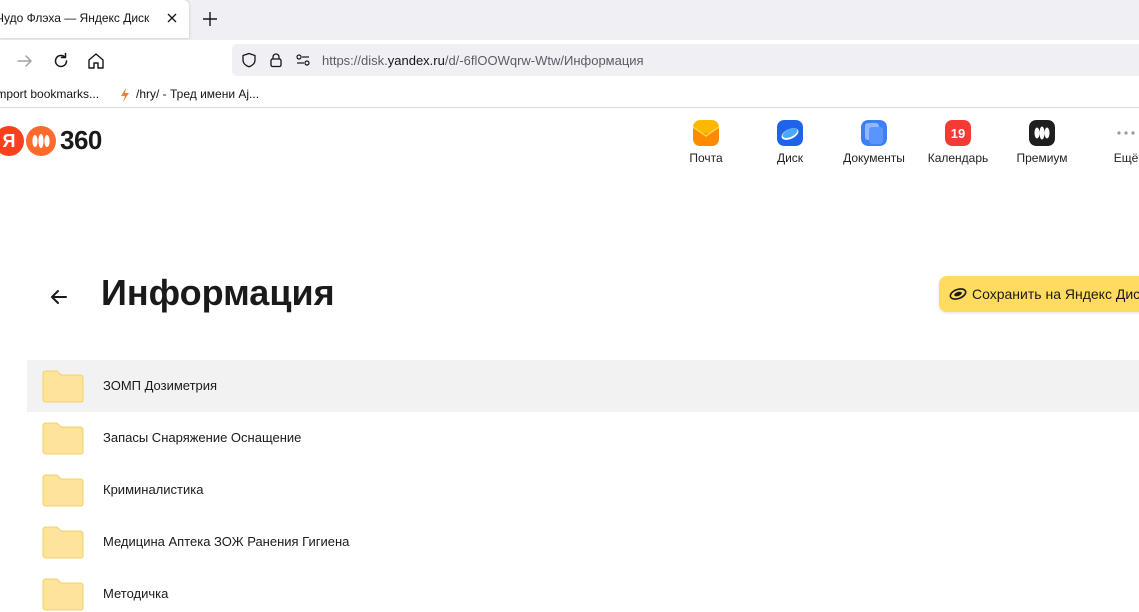 The image size is (1139, 612). I want to click on calendar-badge: 19, so click(958, 133).